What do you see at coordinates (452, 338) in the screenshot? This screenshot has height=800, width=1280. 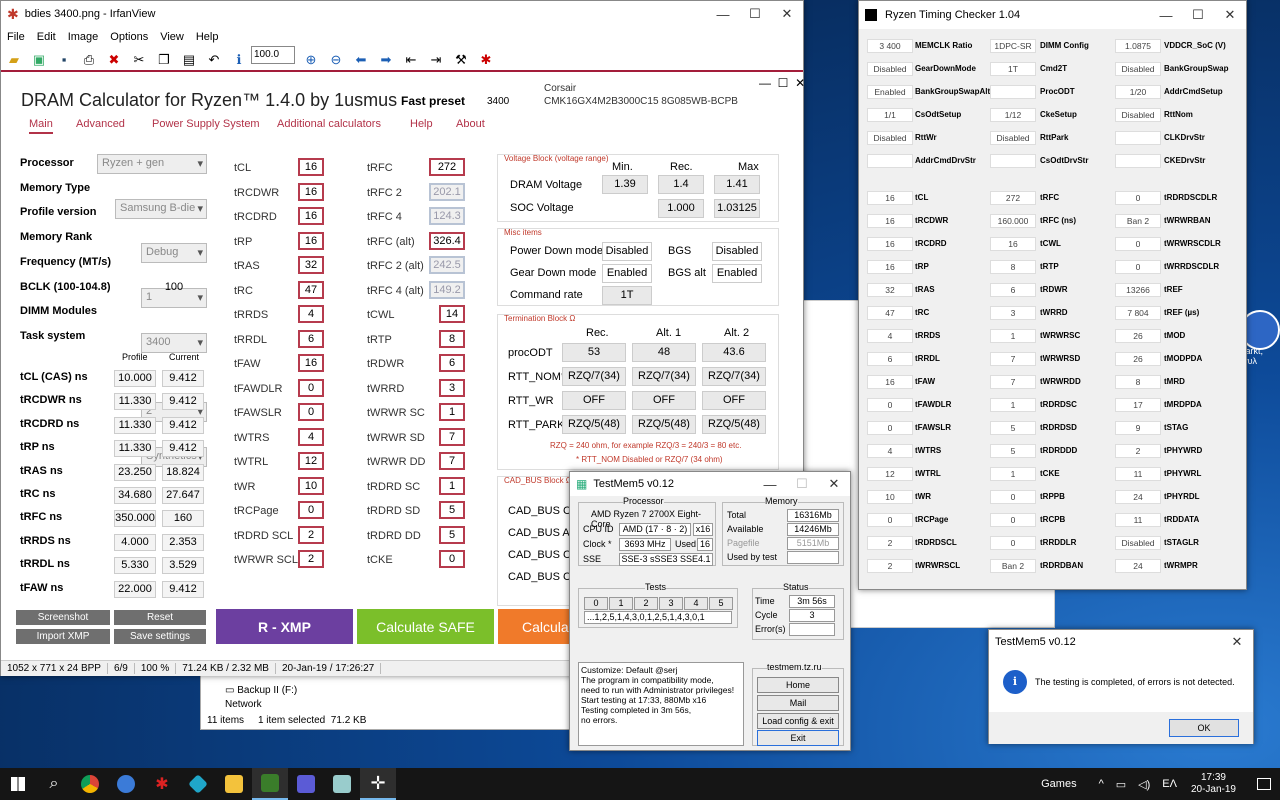 I see `timing-value: 8` at bounding box center [452, 338].